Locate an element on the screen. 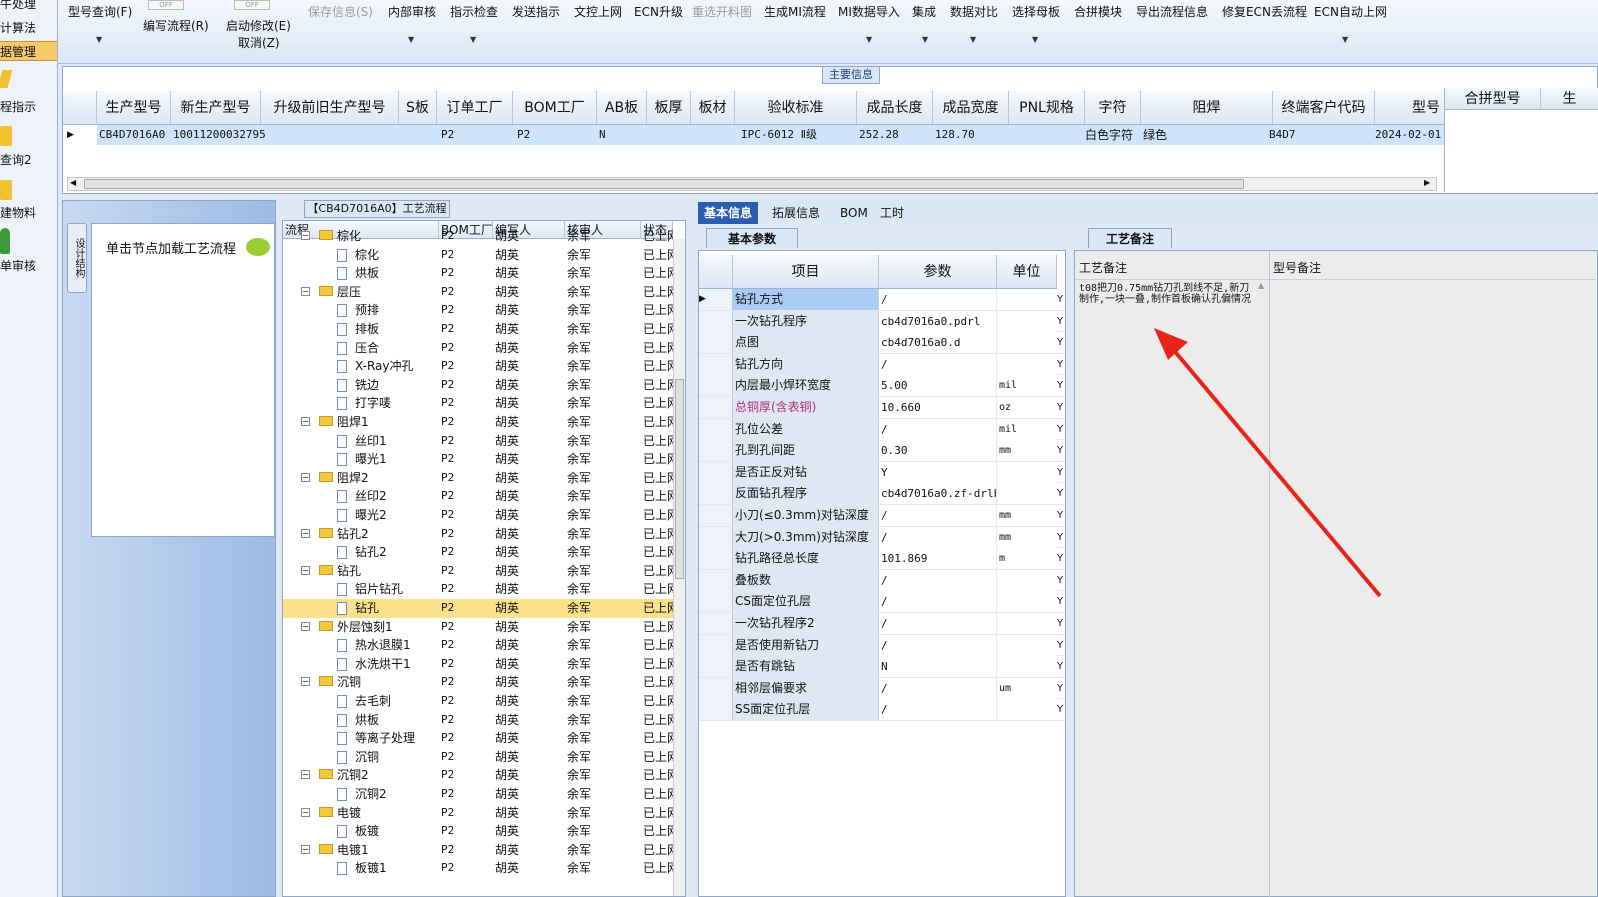  col-header: 生产型号 is located at coordinates (134, 108).